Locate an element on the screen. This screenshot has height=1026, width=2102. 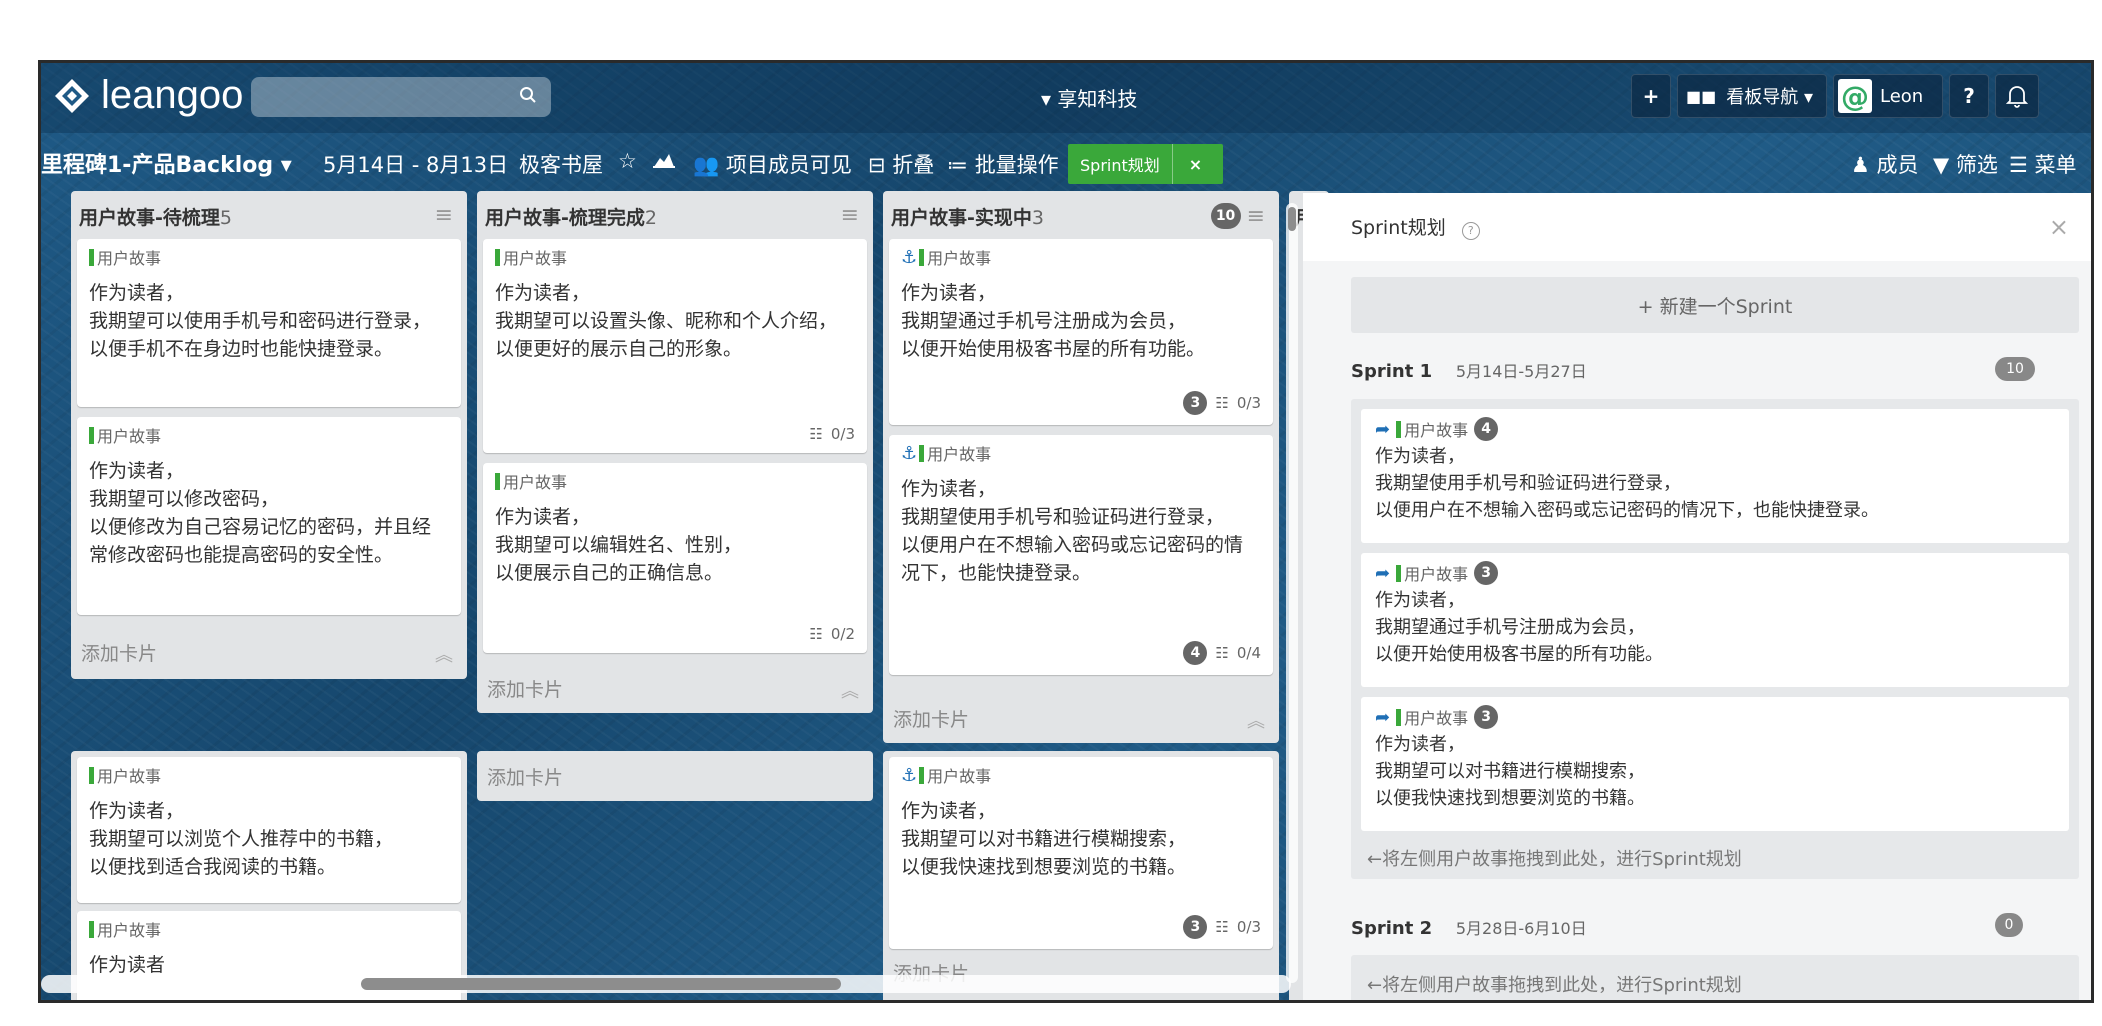
sprint-name: Sprint 1 is located at coordinates (1392, 371).